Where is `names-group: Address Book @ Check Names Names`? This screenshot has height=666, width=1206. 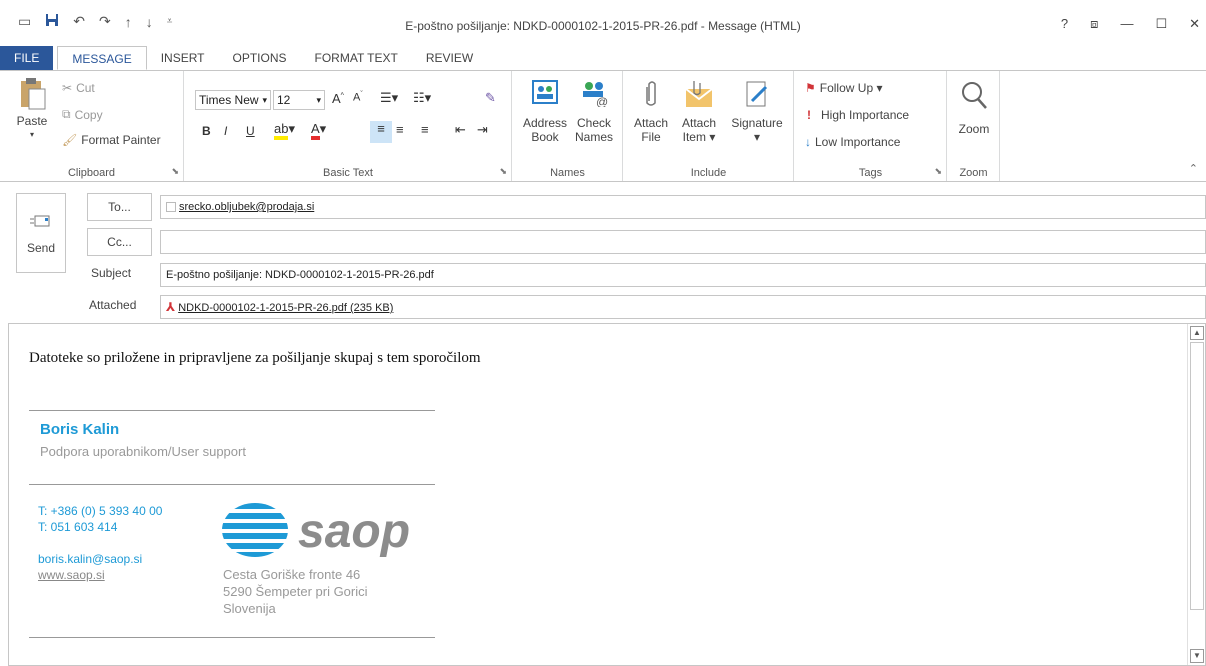 names-group: Address Book @ Check Names Names is located at coordinates (568, 126).